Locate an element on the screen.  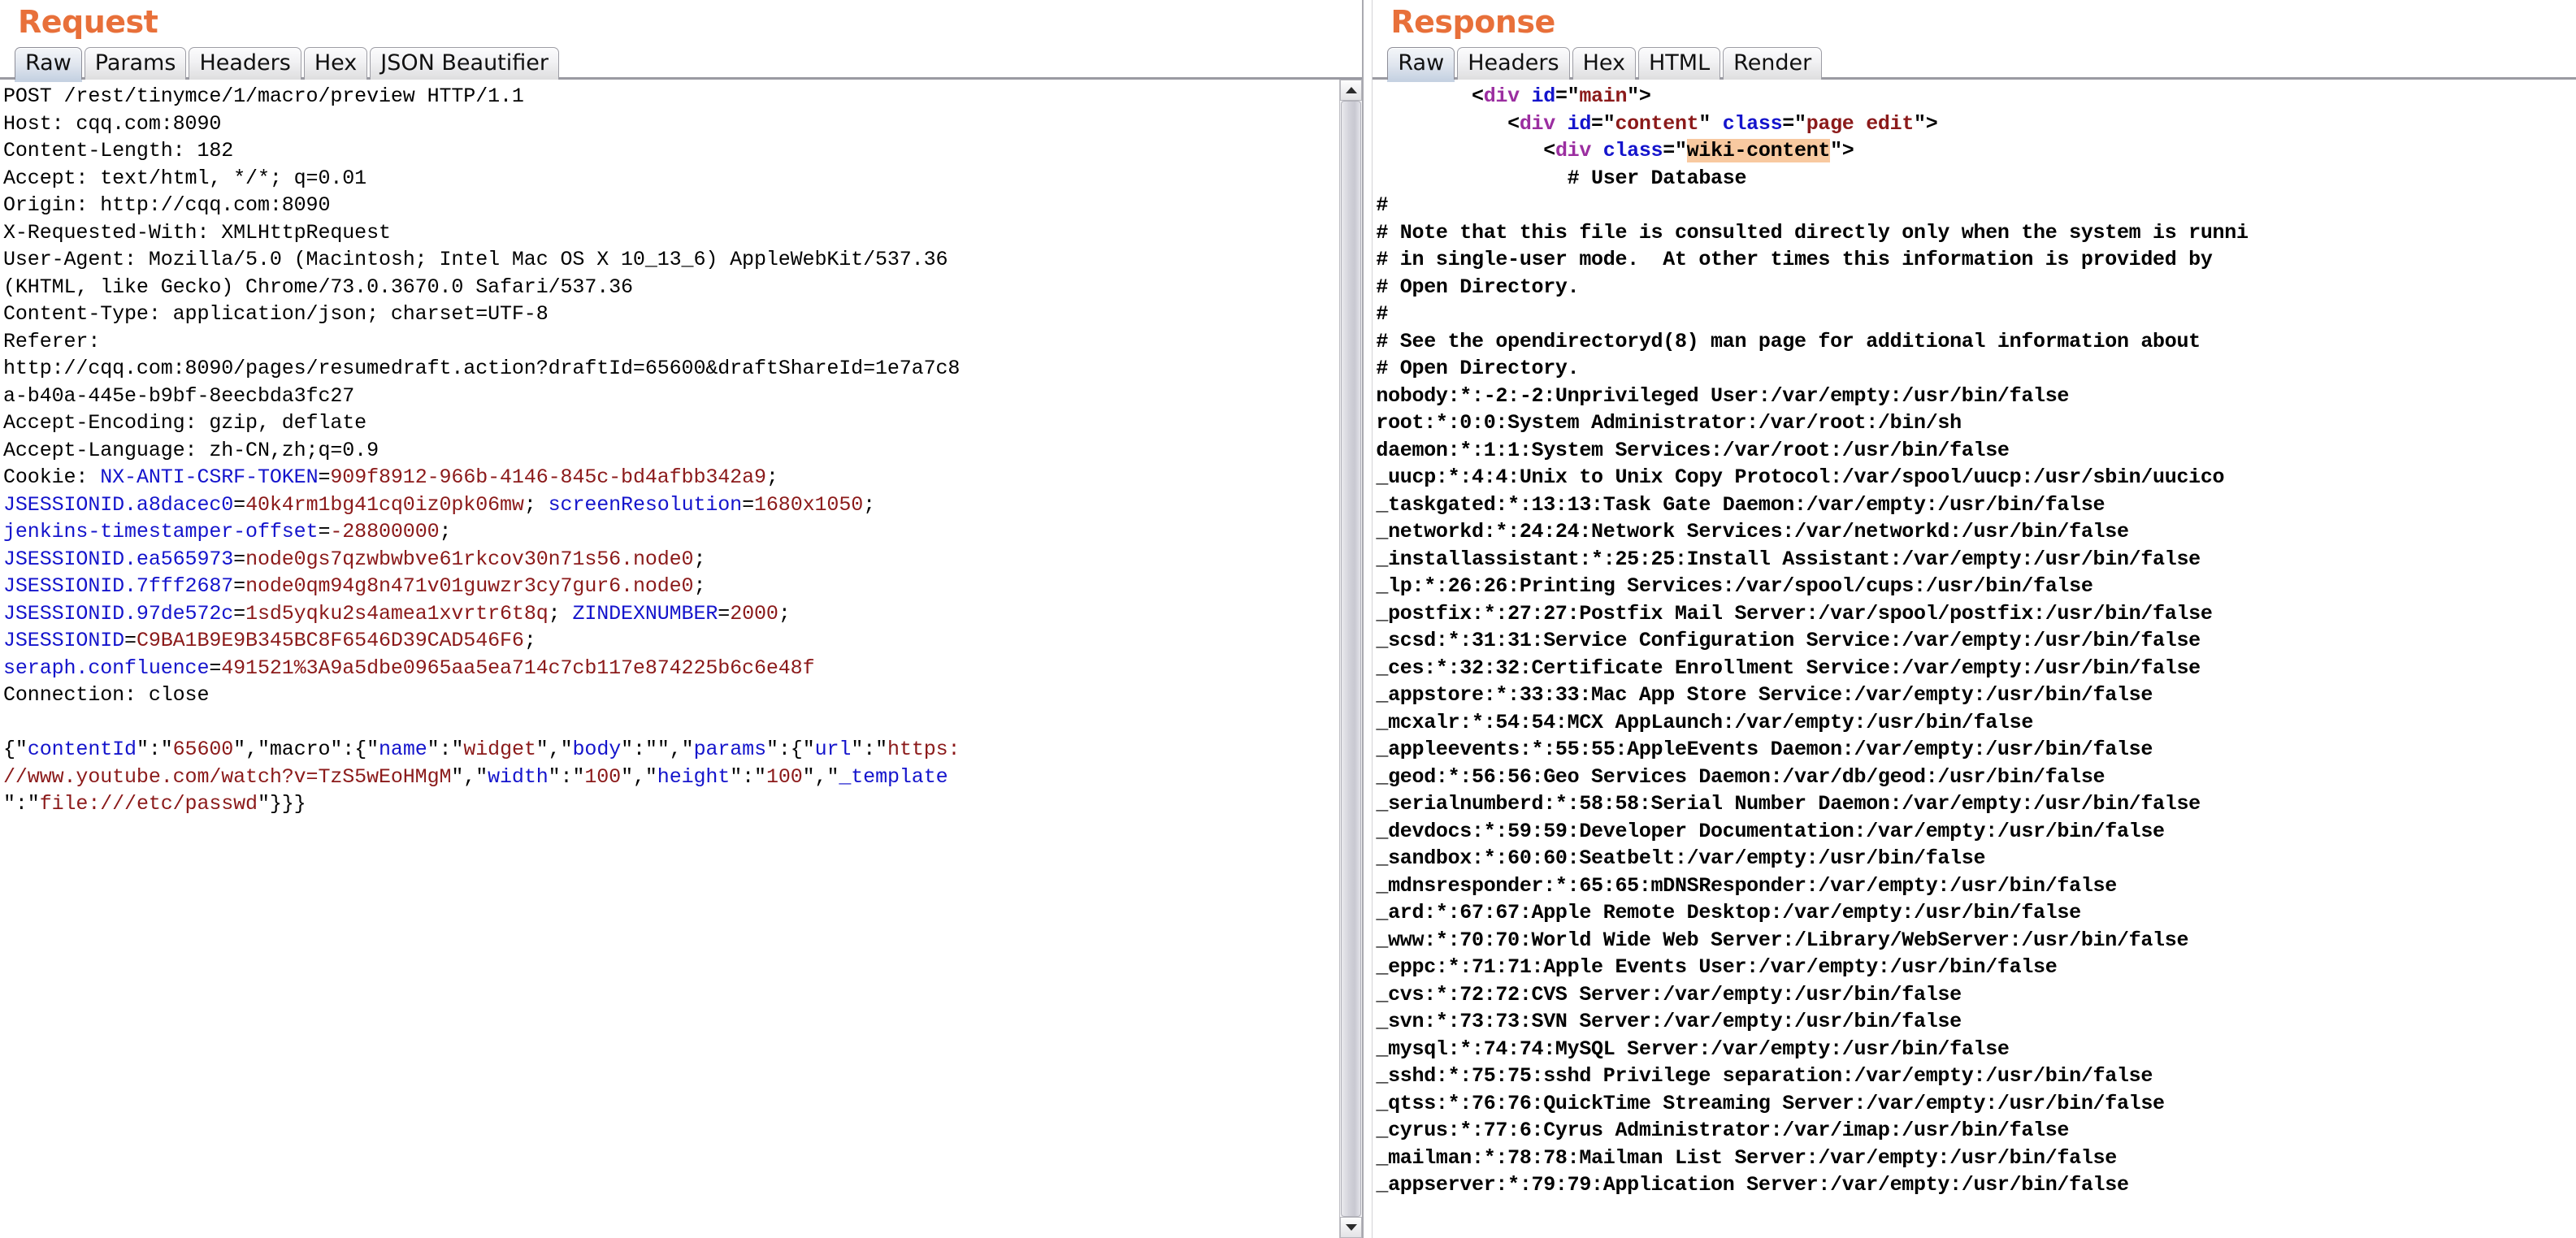
panel-divider is located at coordinates (1367, 619).